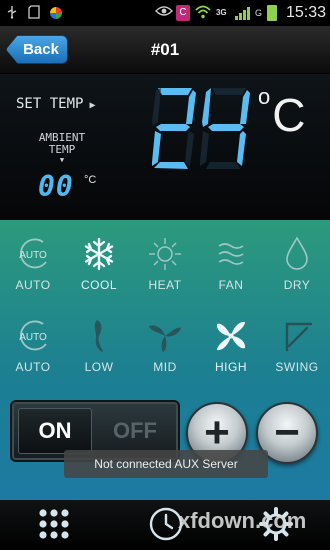 This screenshot has width=330, height=550. I want to click on set-temp-unit: oC, so click(282, 112).